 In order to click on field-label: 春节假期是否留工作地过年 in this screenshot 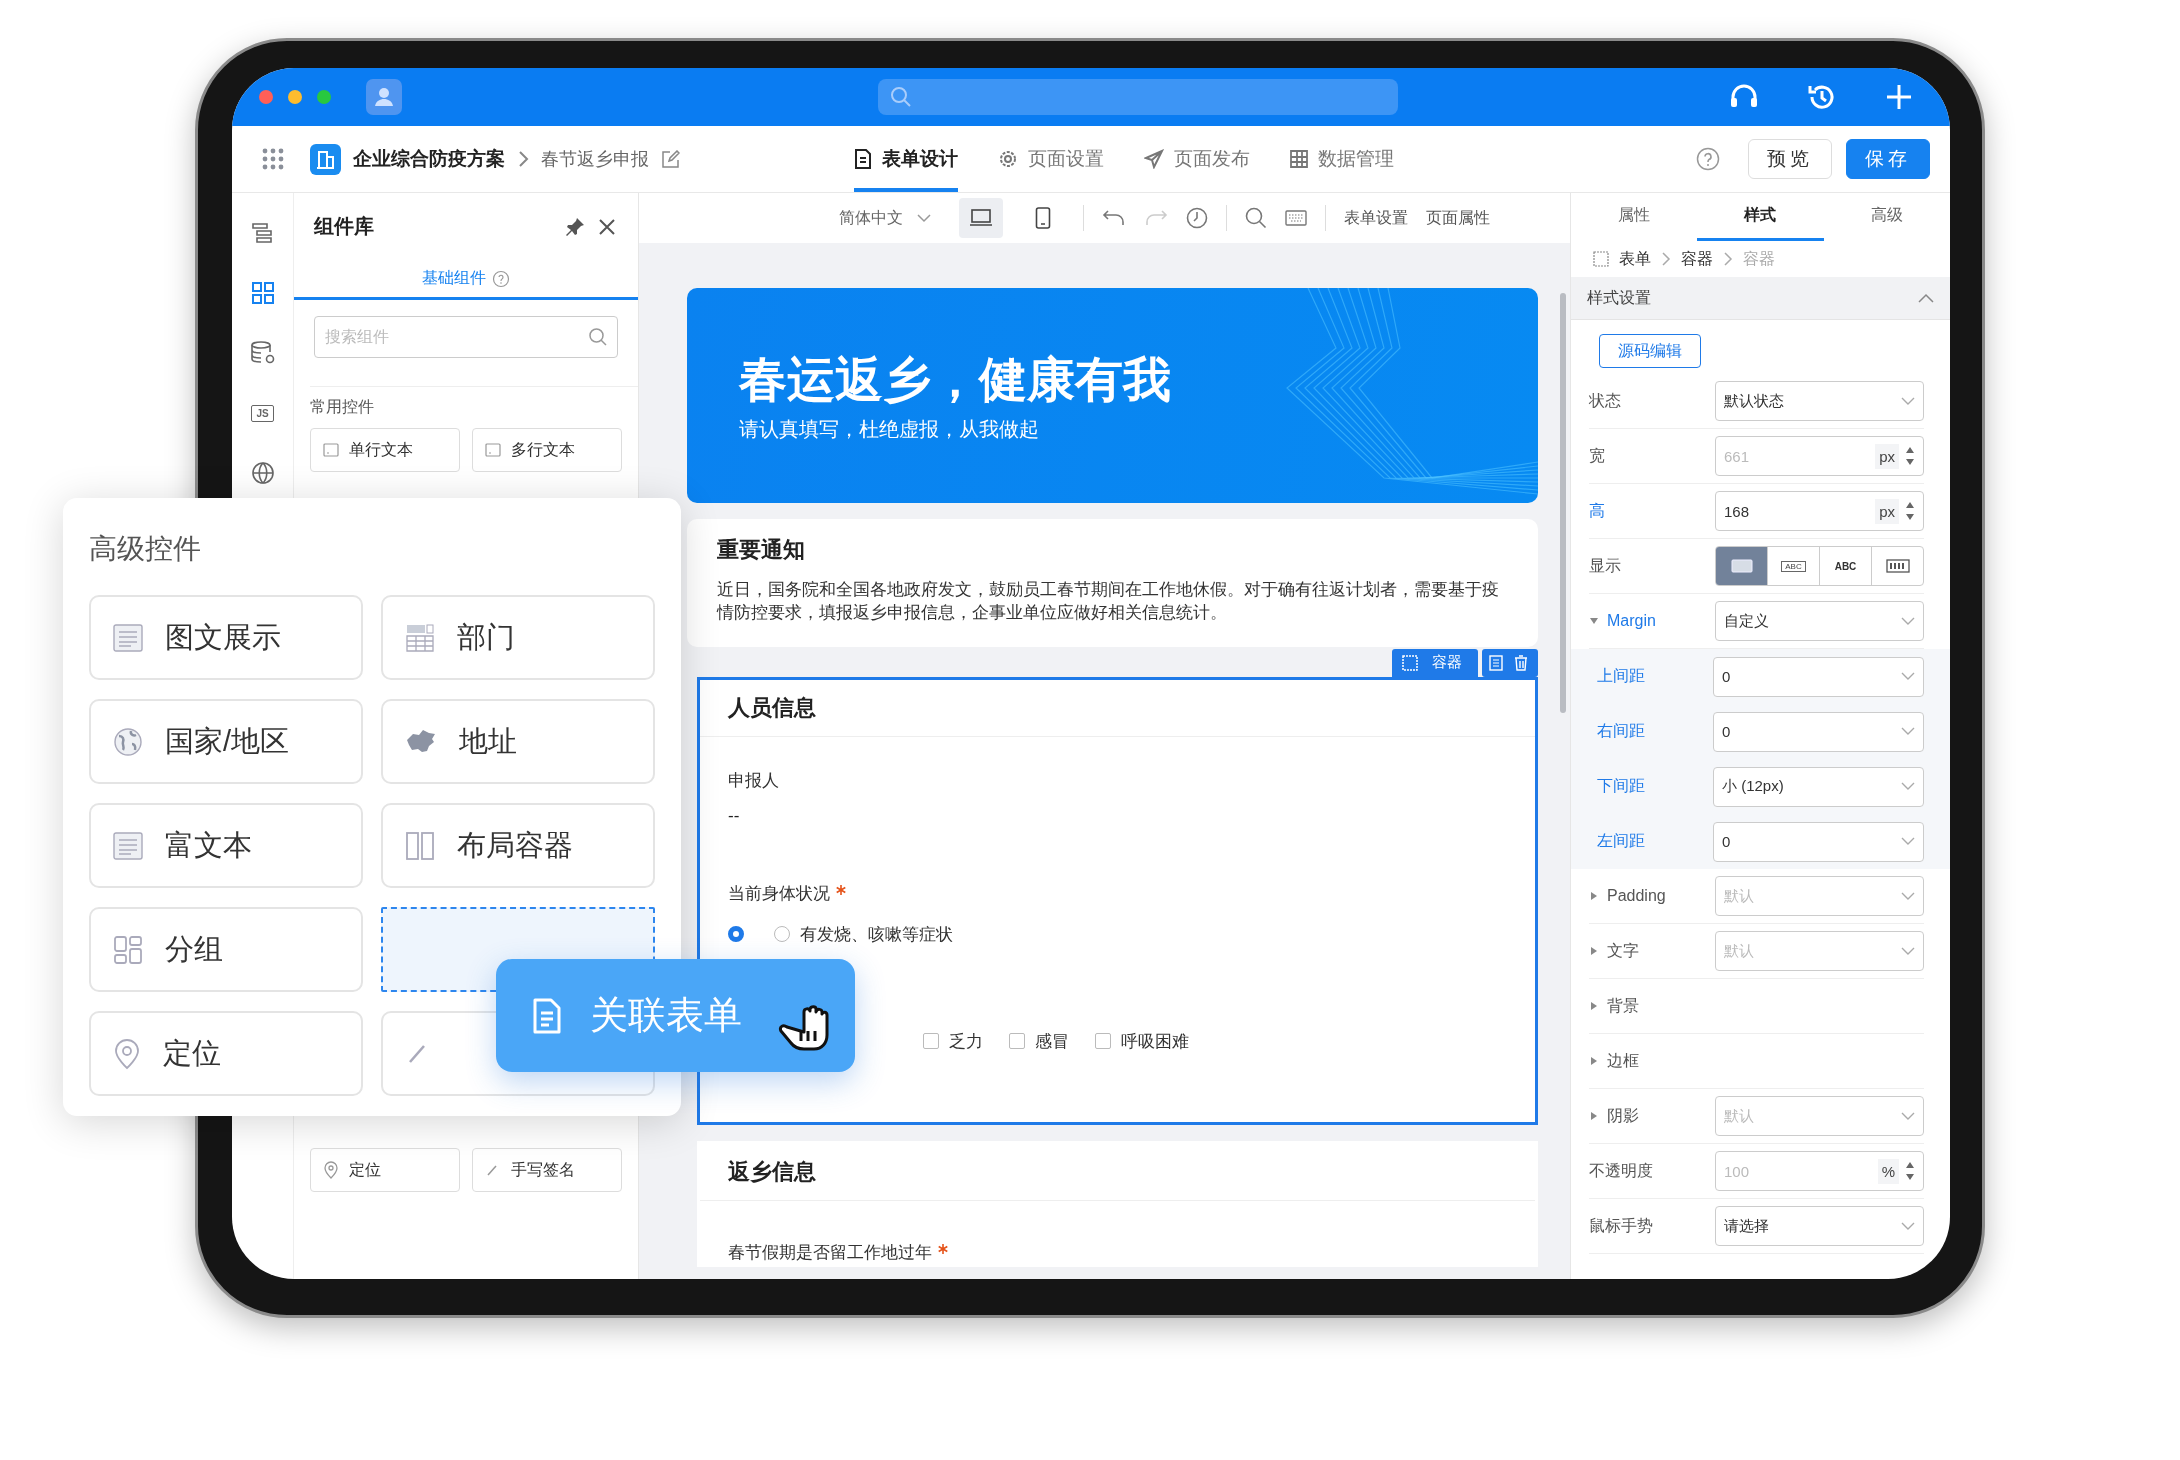, I will do `click(830, 1252)`.